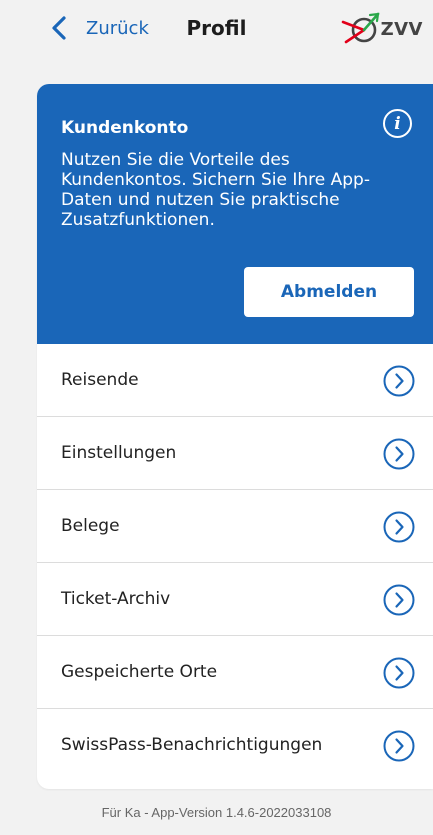 The width and height of the screenshot is (433, 835). Describe the element at coordinates (116, 599) in the screenshot. I see `menu-item-label: Ticket-Archiv` at that location.